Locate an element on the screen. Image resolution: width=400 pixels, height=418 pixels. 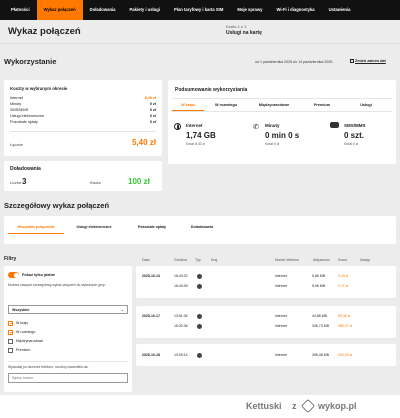
tab-detail-topups: Doładowania is located at coordinates (202, 229).